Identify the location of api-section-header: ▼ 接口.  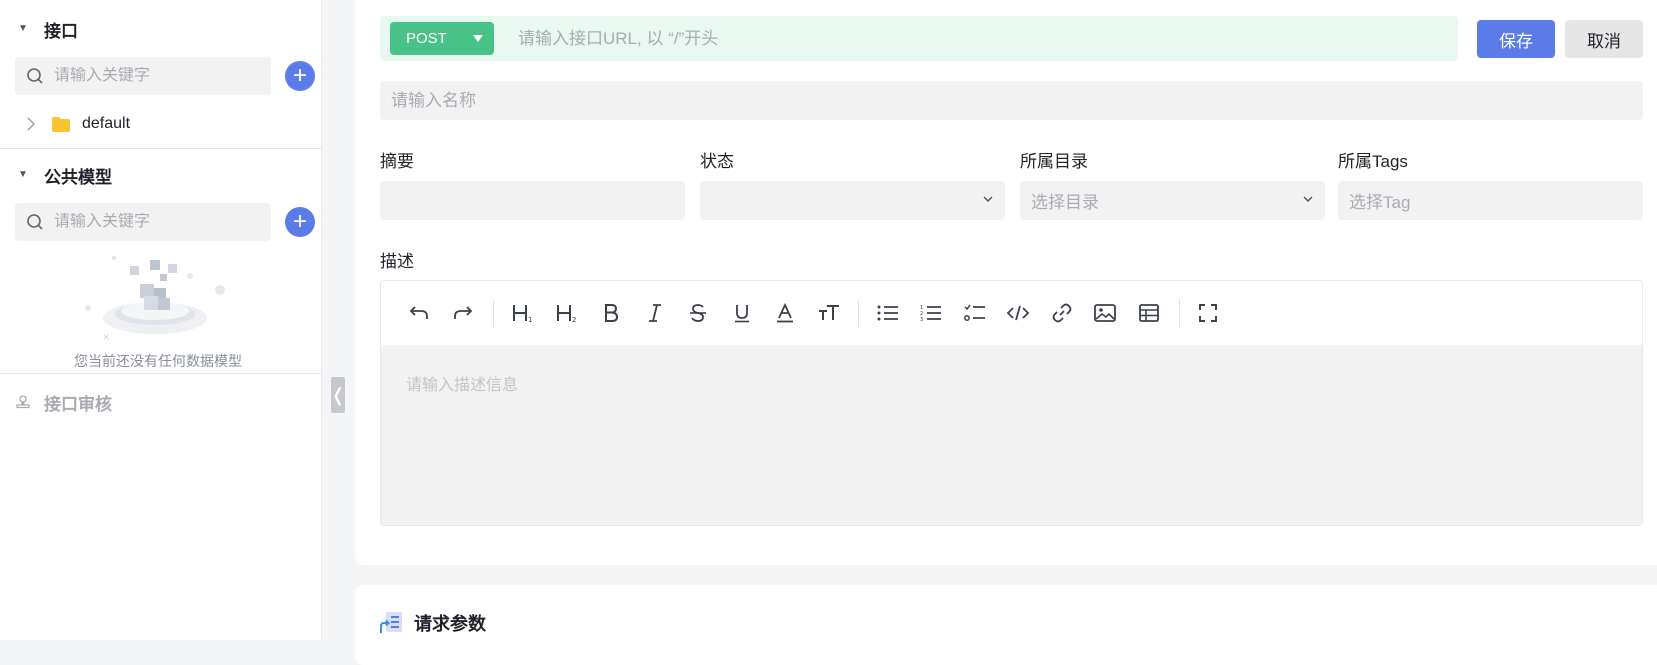
(39, 29).